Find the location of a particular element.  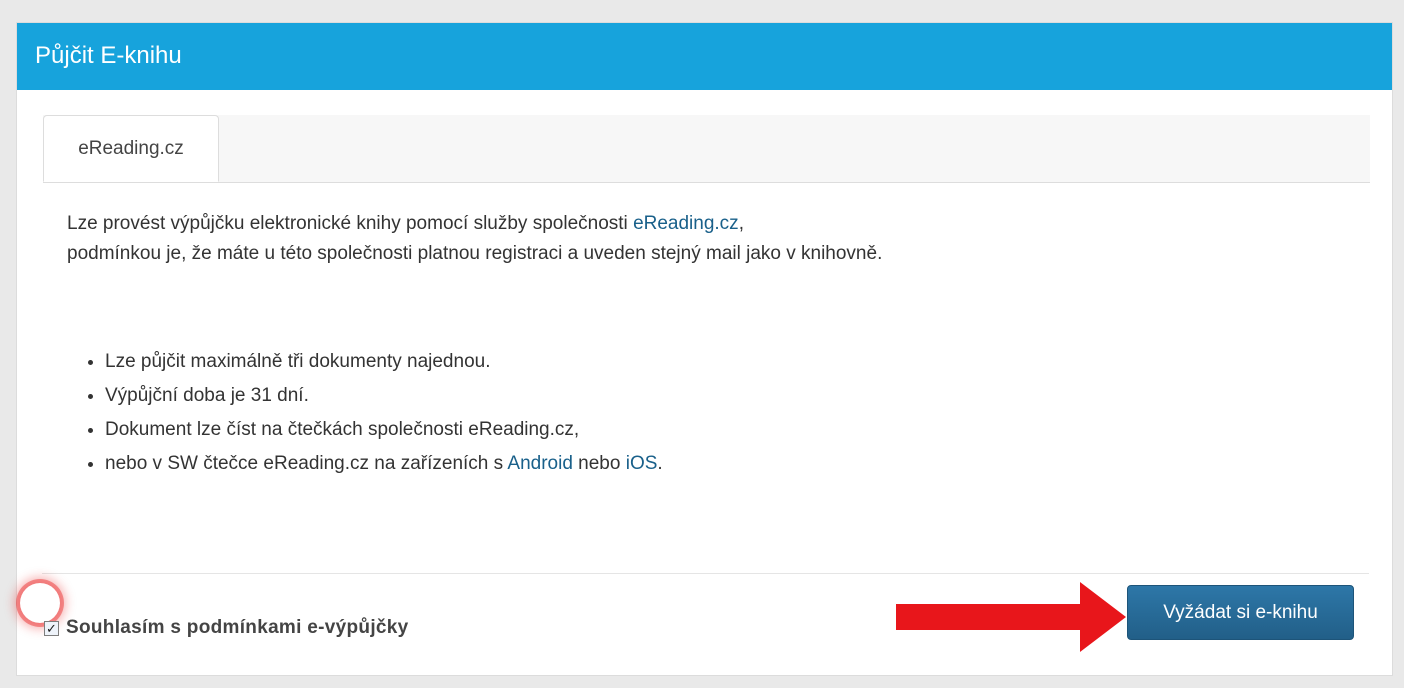

rule-app-end: . is located at coordinates (660, 463).